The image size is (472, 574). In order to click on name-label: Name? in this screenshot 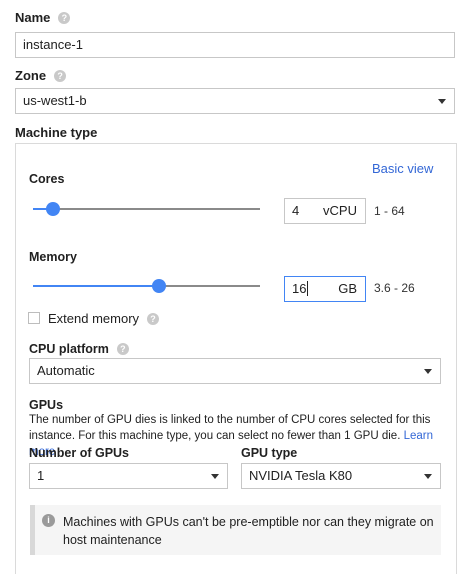, I will do `click(43, 17)`.